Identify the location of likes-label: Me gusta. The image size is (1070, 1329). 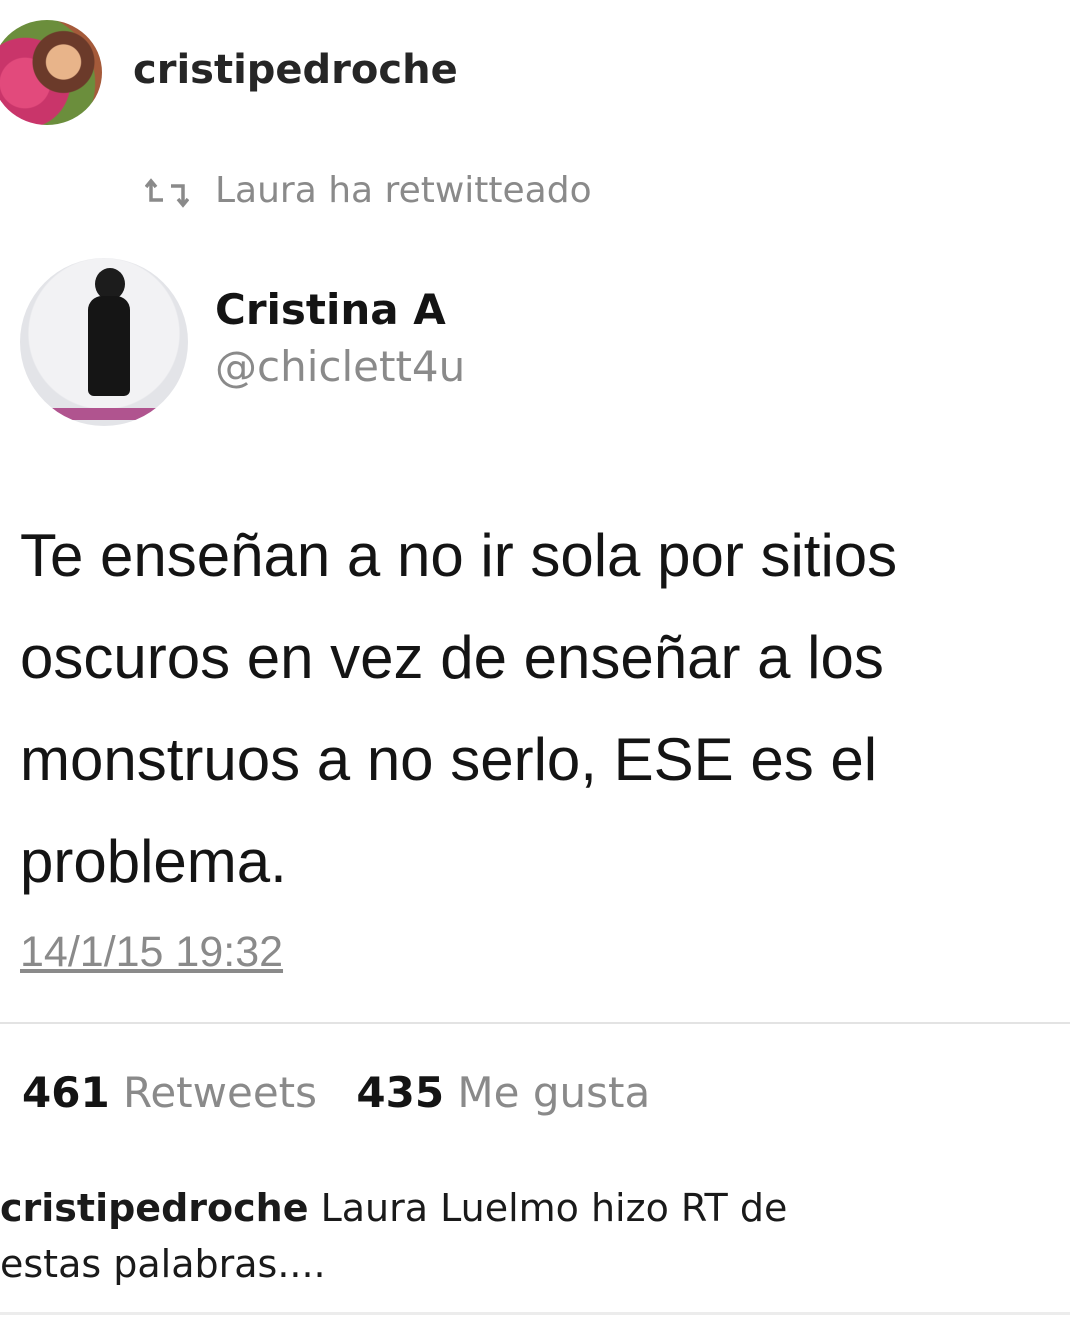
(553, 1092).